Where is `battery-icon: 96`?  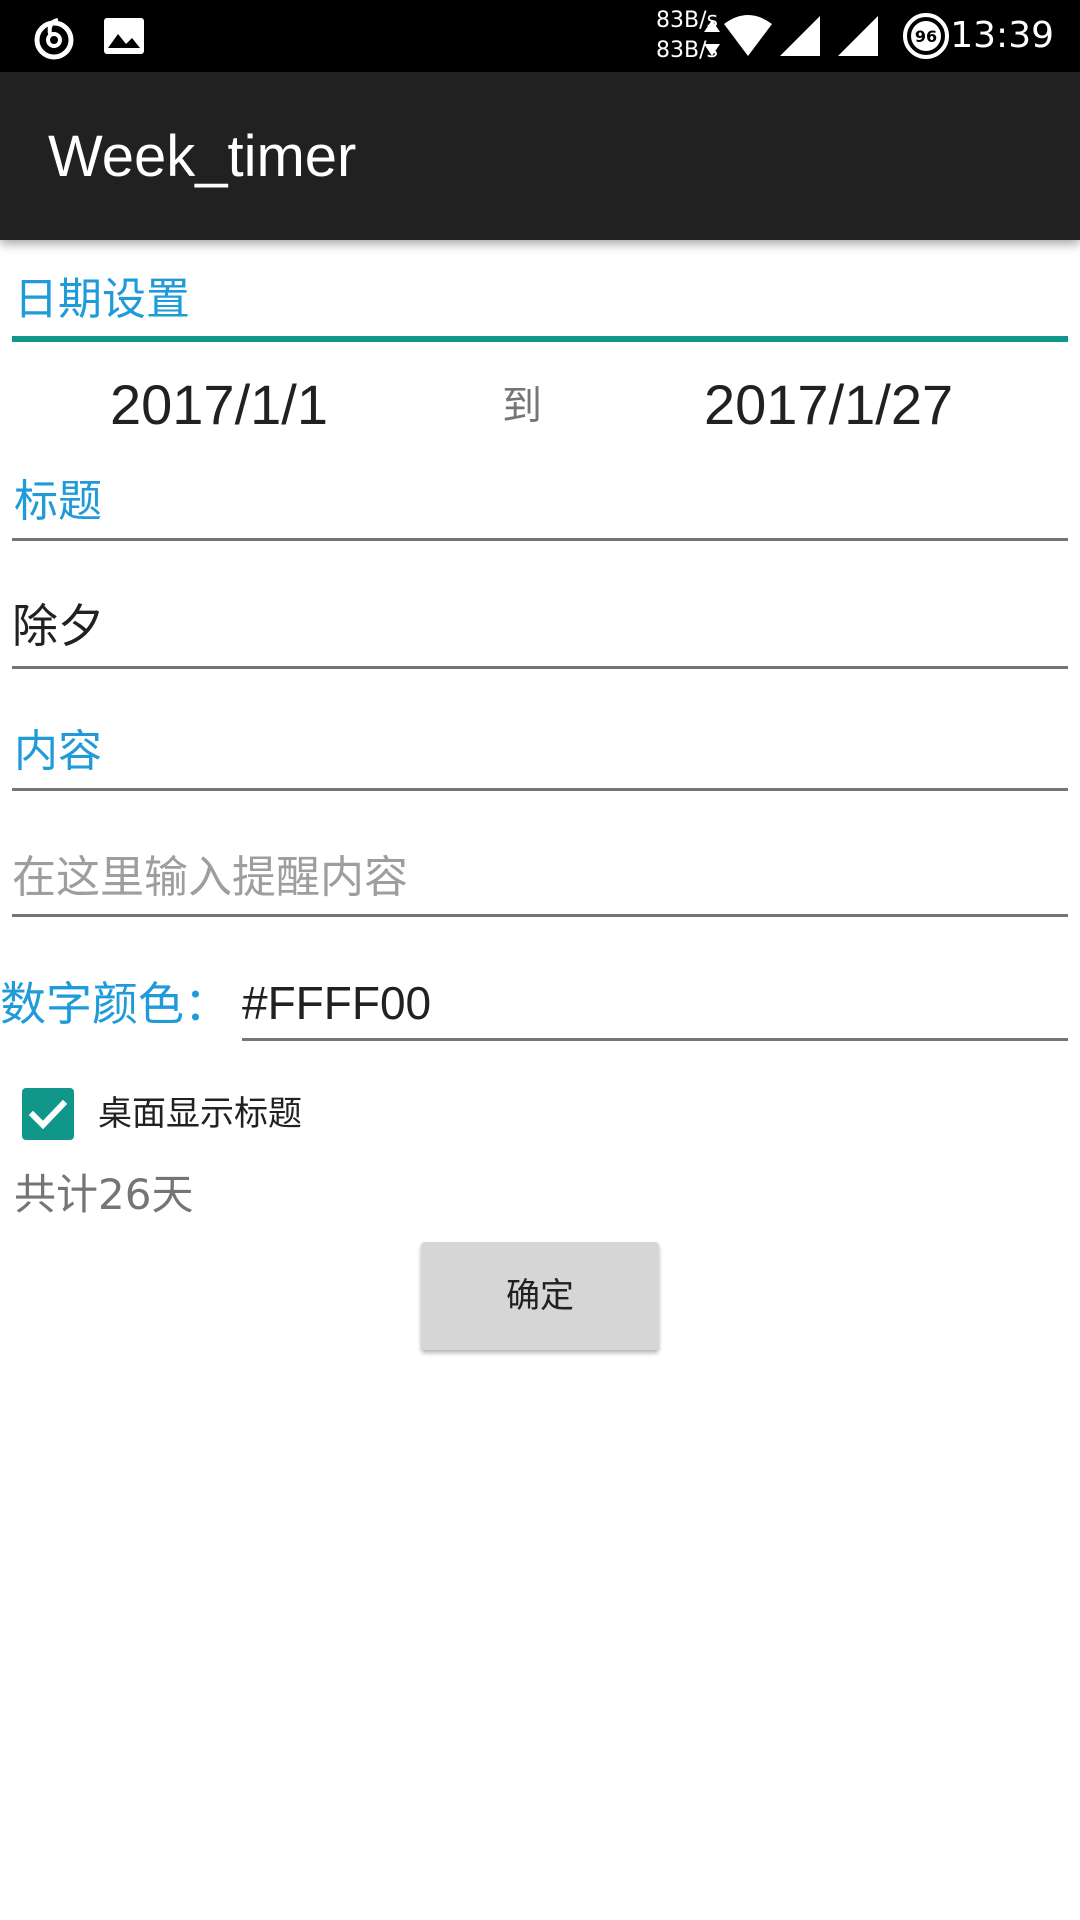 battery-icon: 96 is located at coordinates (926, 36).